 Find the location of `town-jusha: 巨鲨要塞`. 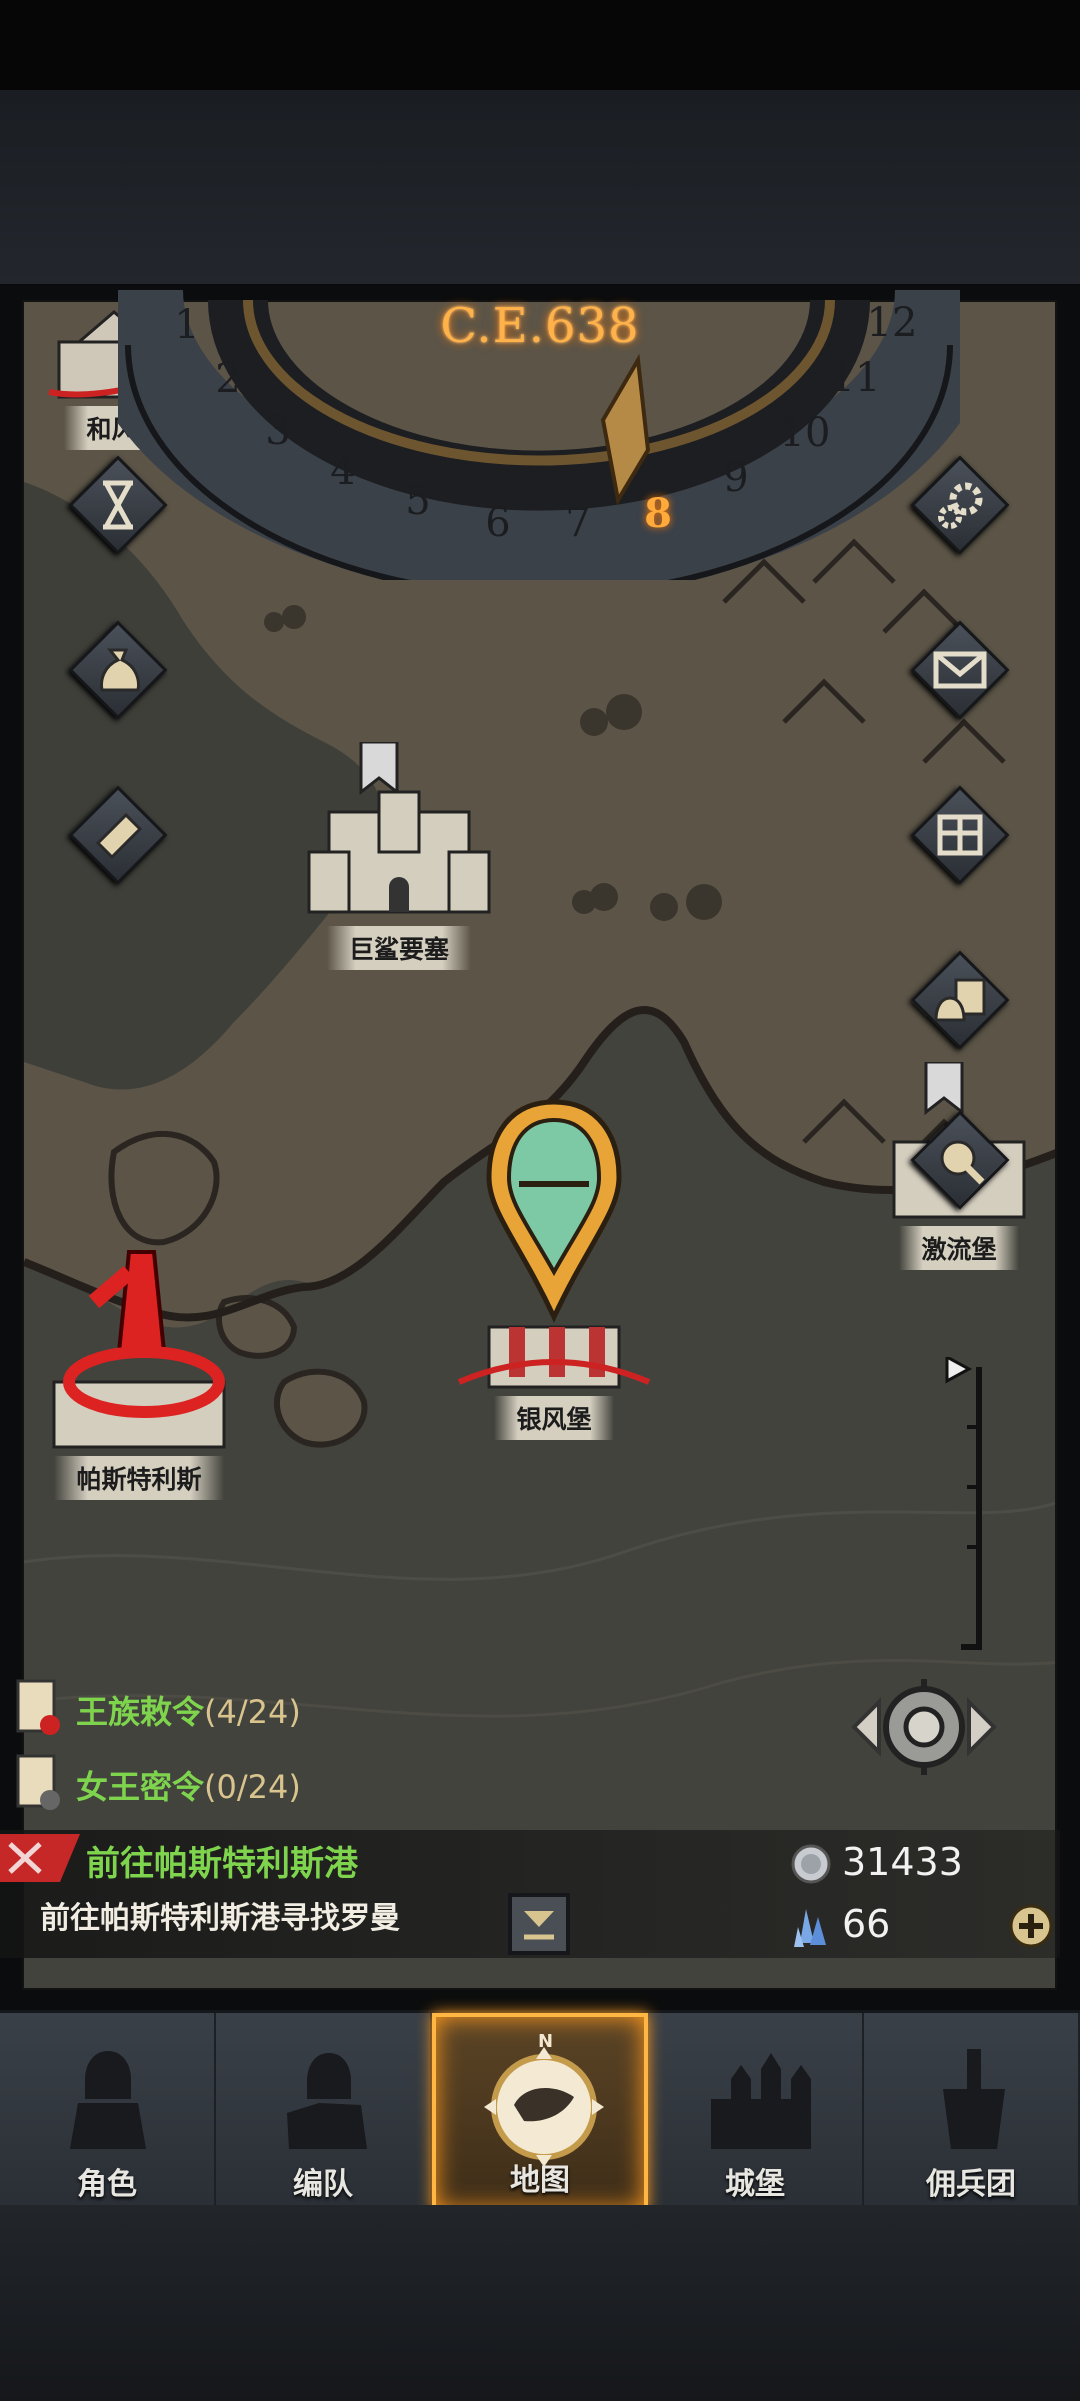

town-jusha: 巨鲨要塞 is located at coordinates (399, 855).